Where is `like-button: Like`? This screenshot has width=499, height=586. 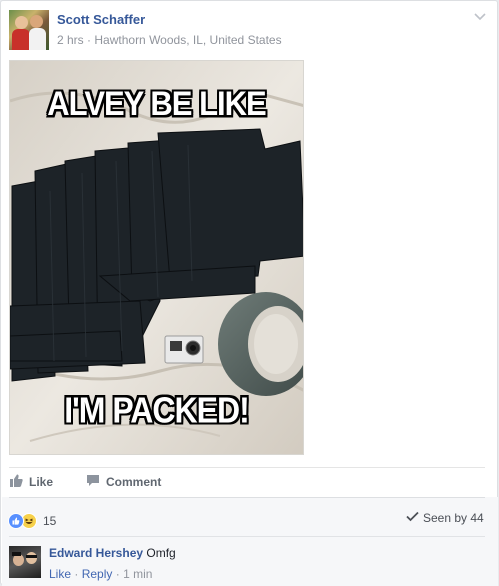 like-button: Like is located at coordinates (31, 482).